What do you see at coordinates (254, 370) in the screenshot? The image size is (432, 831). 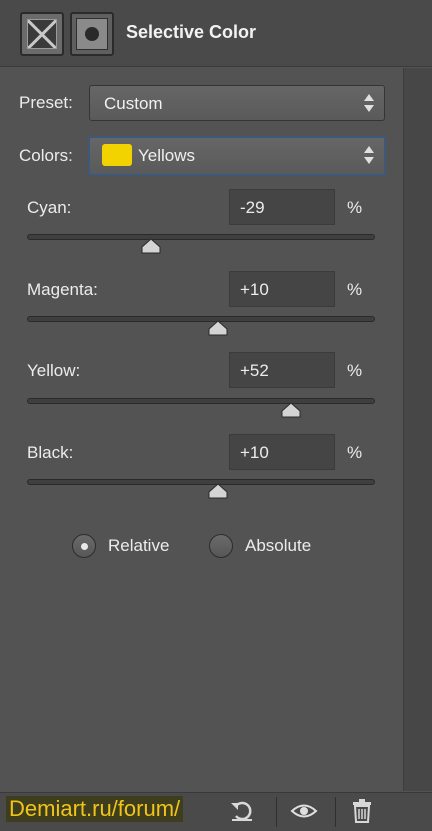 I see `slider-value: +52` at bounding box center [254, 370].